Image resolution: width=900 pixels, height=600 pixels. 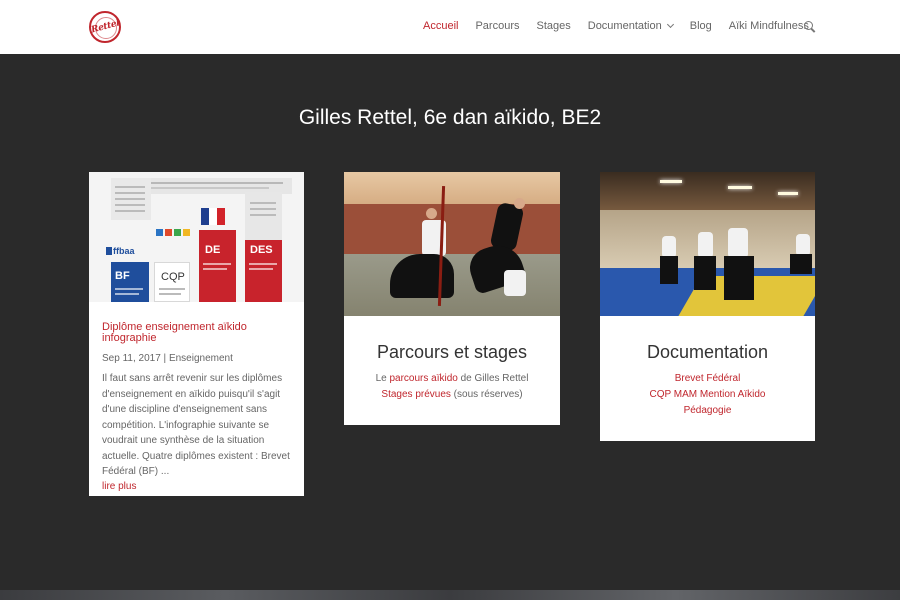 I want to click on infographic-bf-bar: BF, so click(x=130, y=282).